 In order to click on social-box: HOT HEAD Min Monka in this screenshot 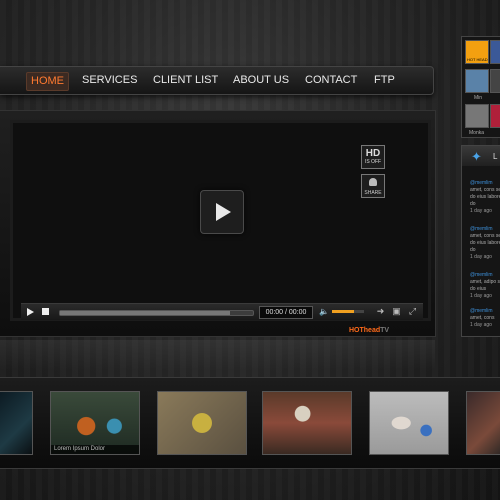, I will do `click(480, 87)`.